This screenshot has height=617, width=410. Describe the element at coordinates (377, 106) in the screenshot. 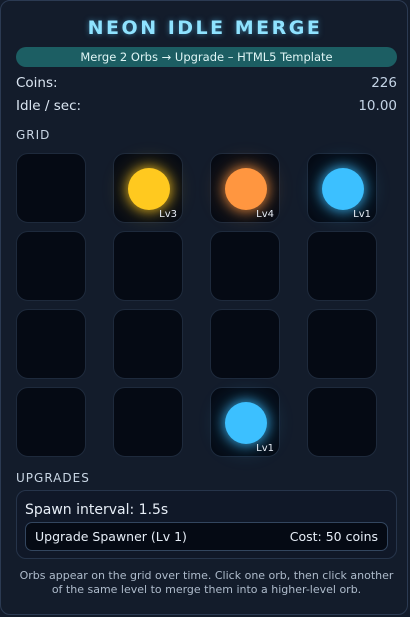

I see `idle-rate-value: 10.00` at that location.